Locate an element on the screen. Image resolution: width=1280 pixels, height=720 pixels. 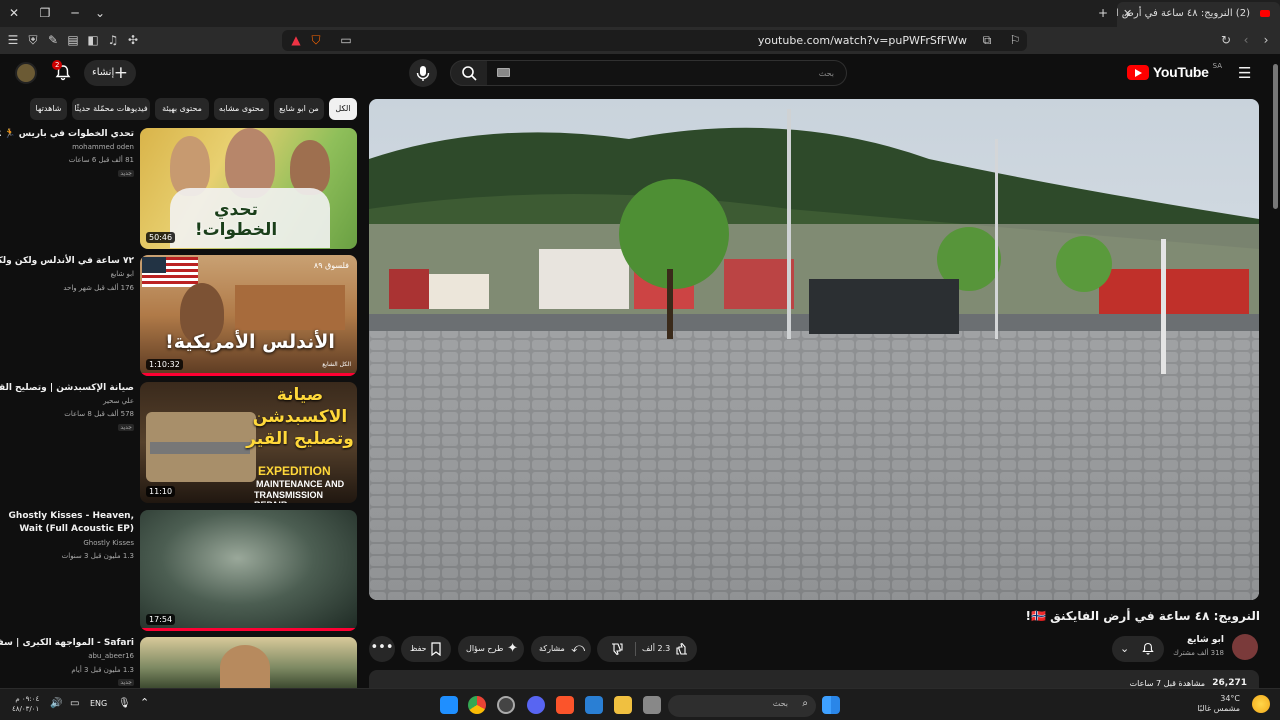
share-link-icon: ⧉ is located at coordinates (987, 40).